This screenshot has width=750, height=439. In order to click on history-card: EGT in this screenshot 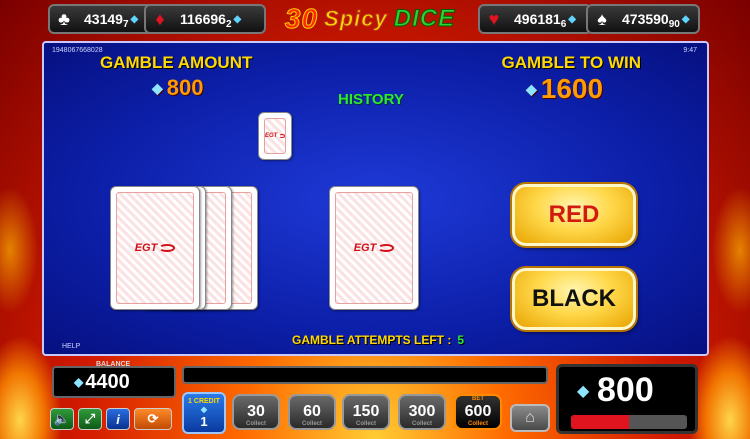, I will do `click(275, 136)`.